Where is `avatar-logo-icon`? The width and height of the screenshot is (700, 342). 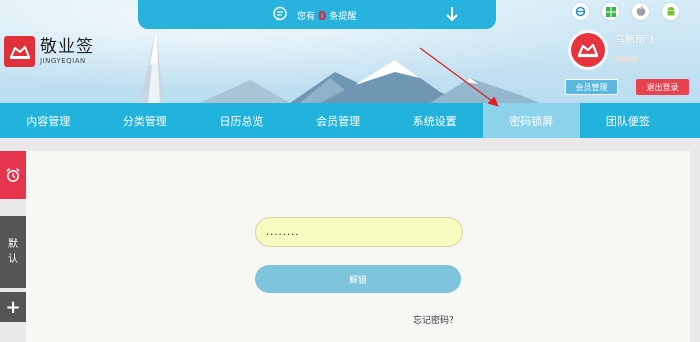 avatar-logo-icon is located at coordinates (588, 50).